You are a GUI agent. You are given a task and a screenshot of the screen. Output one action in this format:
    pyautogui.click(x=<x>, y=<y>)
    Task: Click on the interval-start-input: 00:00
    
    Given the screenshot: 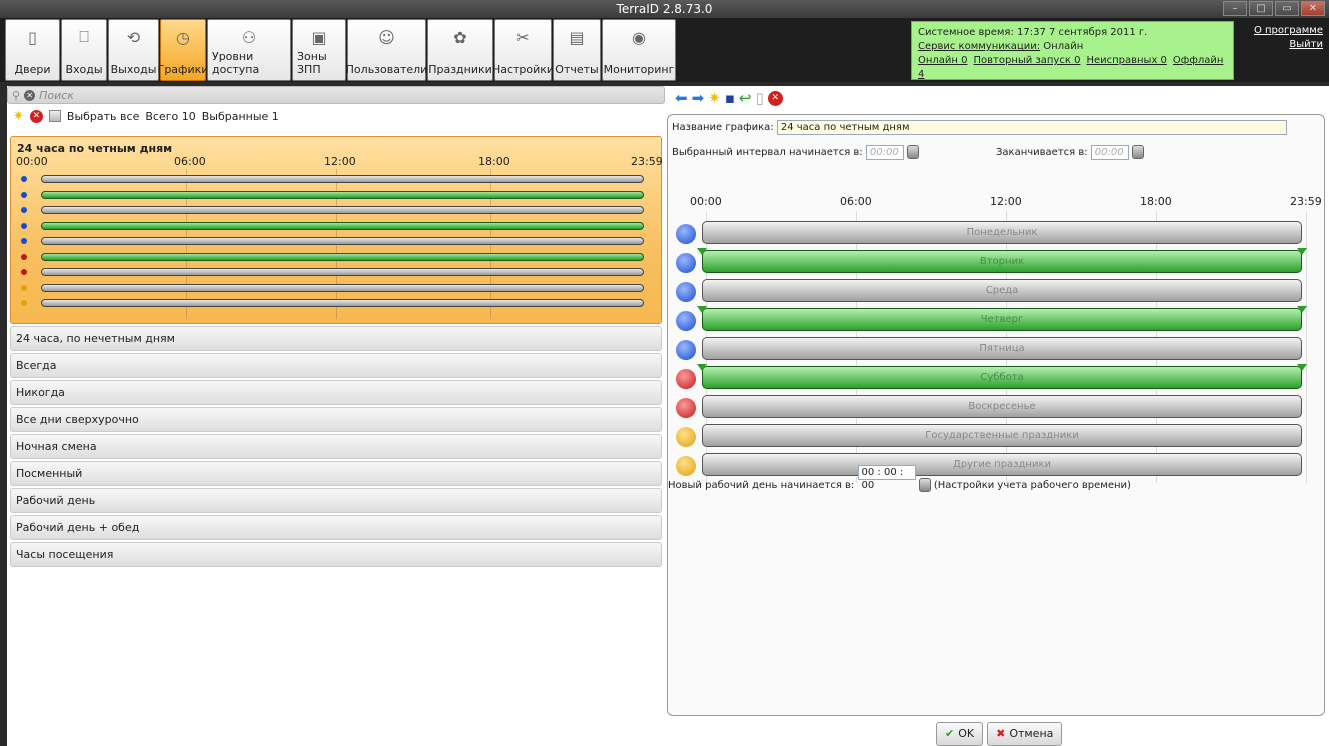 What is the action you would take?
    pyautogui.click(x=884, y=152)
    